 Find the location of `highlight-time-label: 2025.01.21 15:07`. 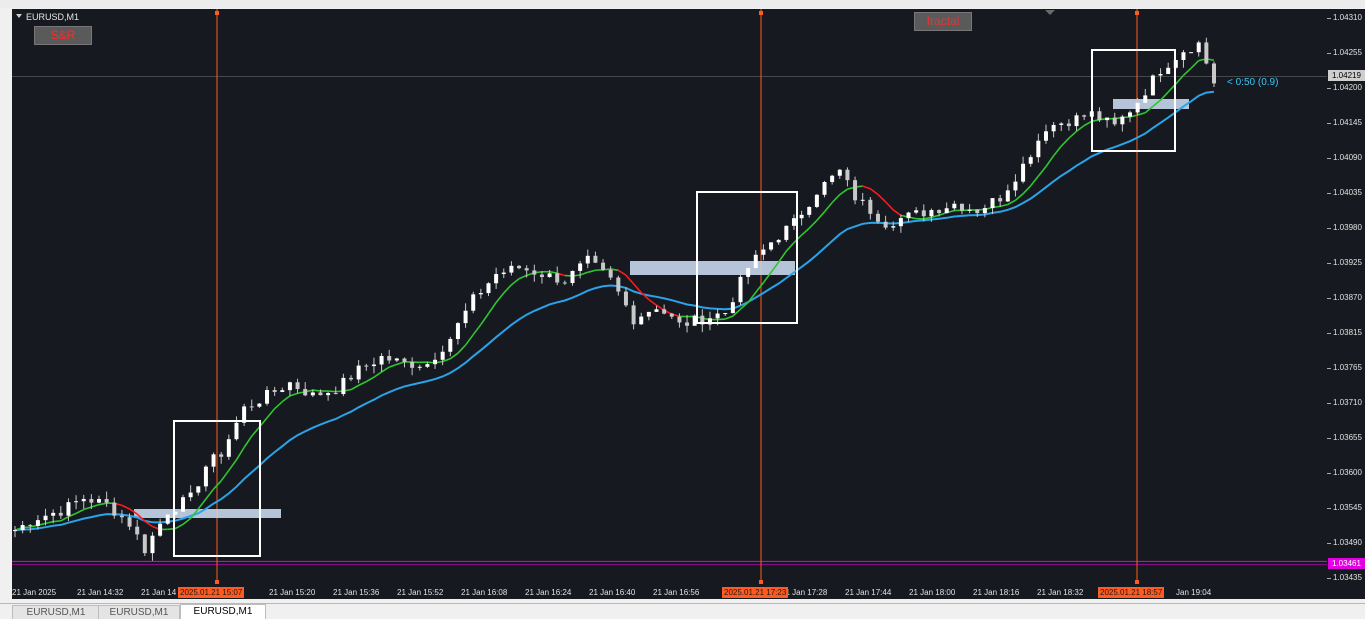

highlight-time-label: 2025.01.21 15:07 is located at coordinates (211, 592).